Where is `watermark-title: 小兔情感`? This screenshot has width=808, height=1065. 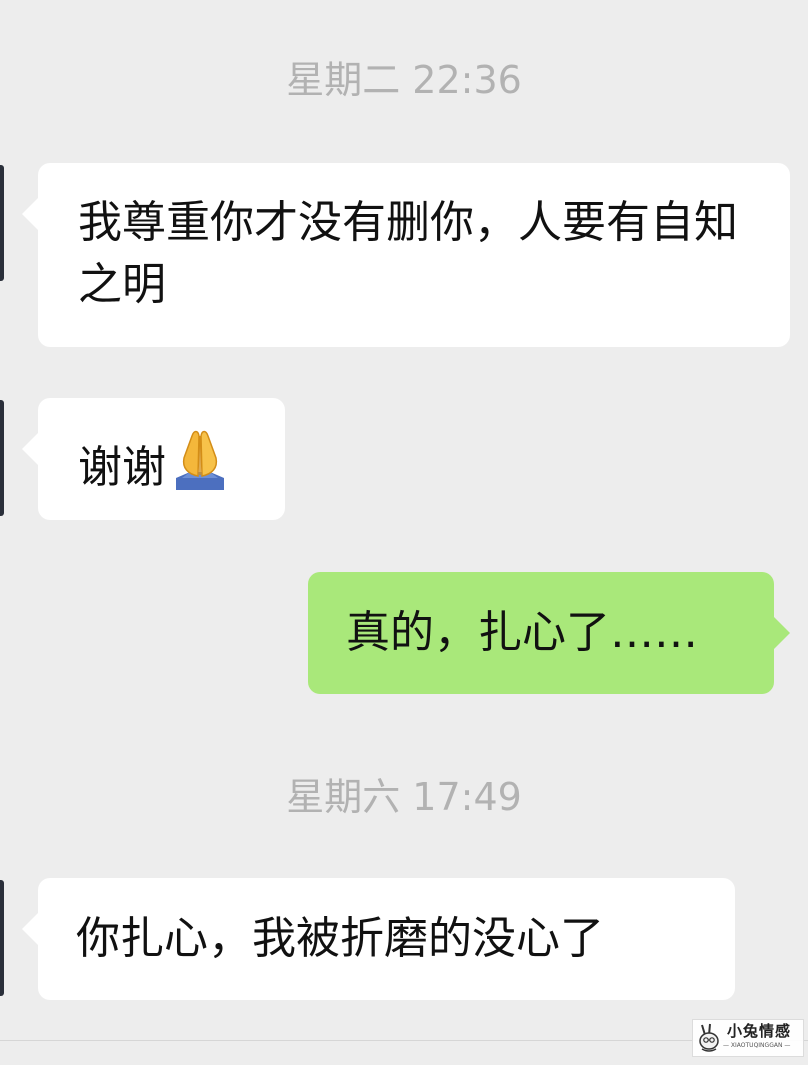
watermark-title: 小兔情感 is located at coordinates (759, 1031).